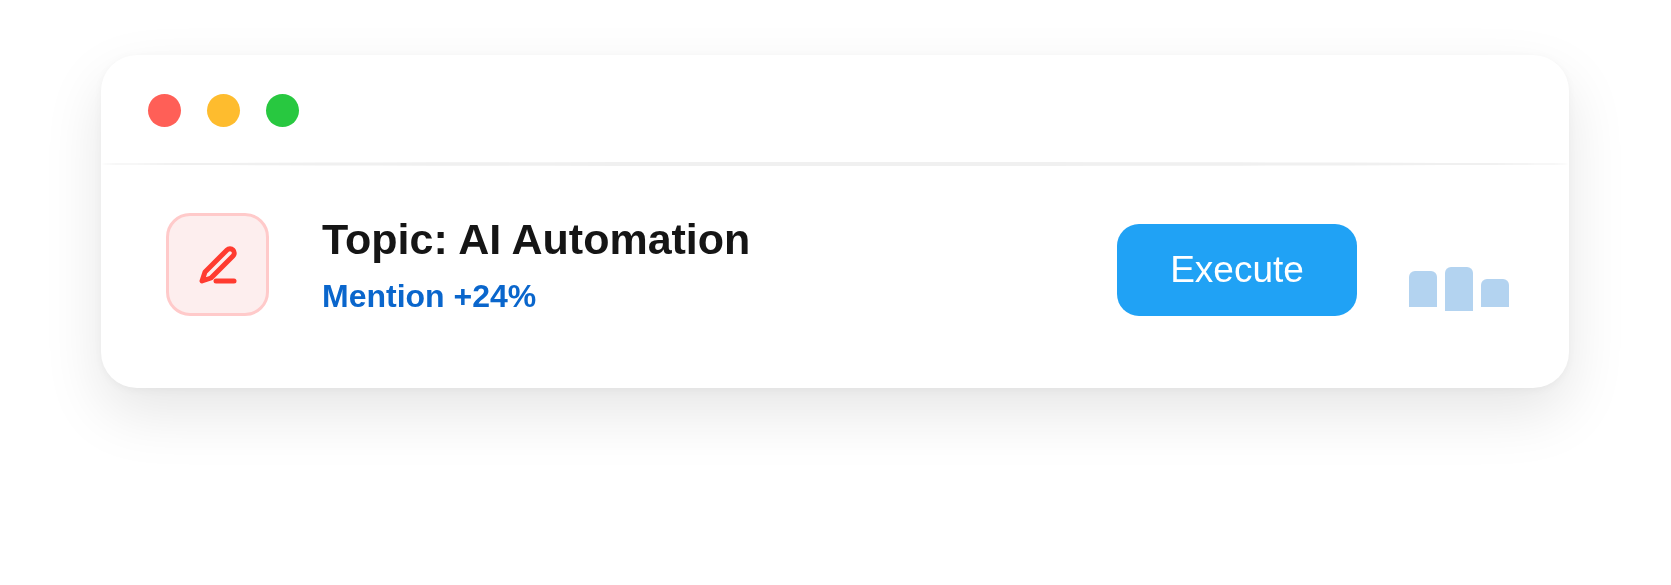 Image resolution: width=1671 pixels, height=585 pixels. Describe the element at coordinates (223, 110) in the screenshot. I see `minimize-button` at that location.